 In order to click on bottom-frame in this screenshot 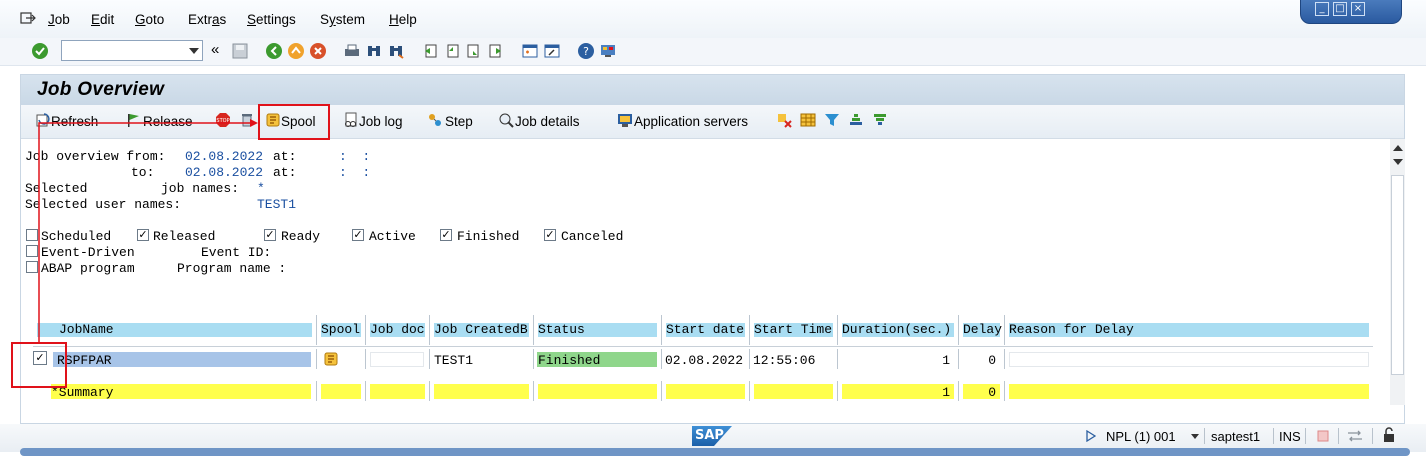, I will do `click(715, 452)`.